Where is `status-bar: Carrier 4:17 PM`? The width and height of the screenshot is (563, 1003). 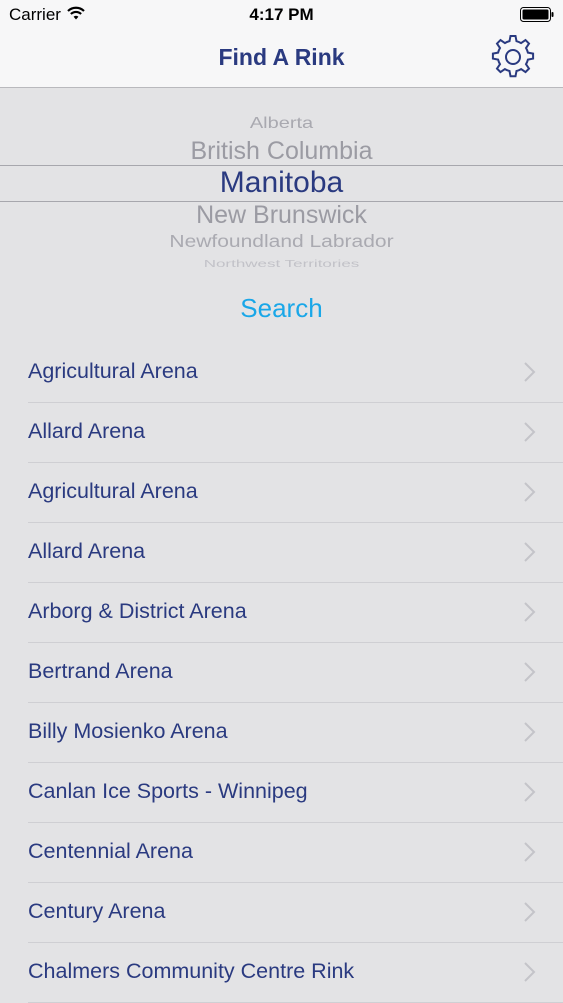
status-bar: Carrier 4:17 PM is located at coordinates (281, 15).